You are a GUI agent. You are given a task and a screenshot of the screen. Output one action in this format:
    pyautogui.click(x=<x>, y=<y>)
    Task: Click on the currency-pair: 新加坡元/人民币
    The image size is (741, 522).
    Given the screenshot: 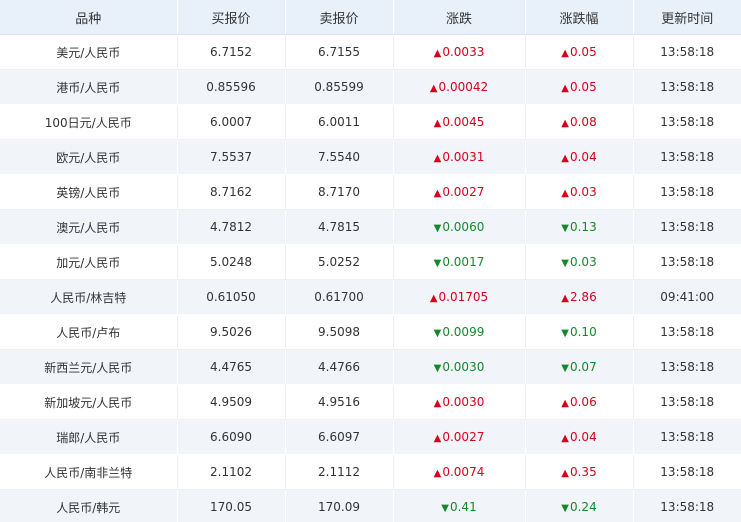 What is the action you would take?
    pyautogui.click(x=89, y=402)
    